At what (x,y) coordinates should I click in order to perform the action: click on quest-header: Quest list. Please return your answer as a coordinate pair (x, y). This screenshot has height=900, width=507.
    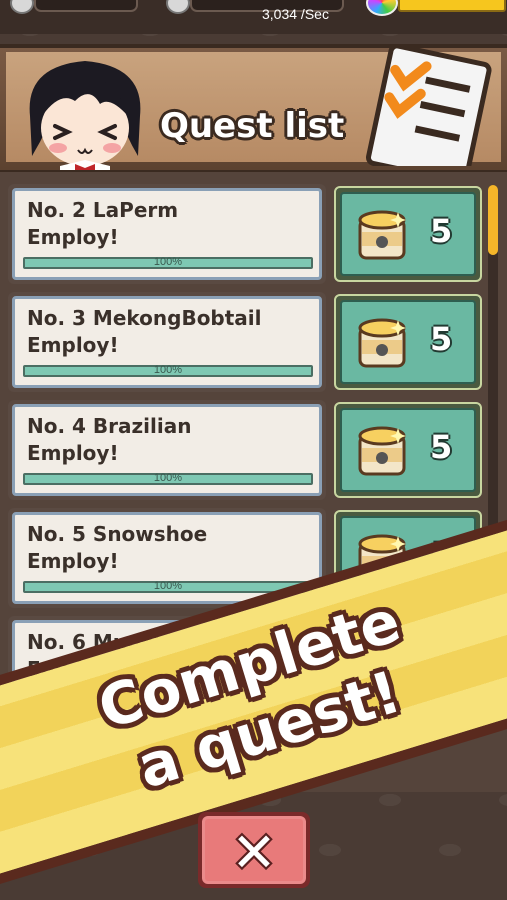
    Looking at the image, I should click on (253, 109).